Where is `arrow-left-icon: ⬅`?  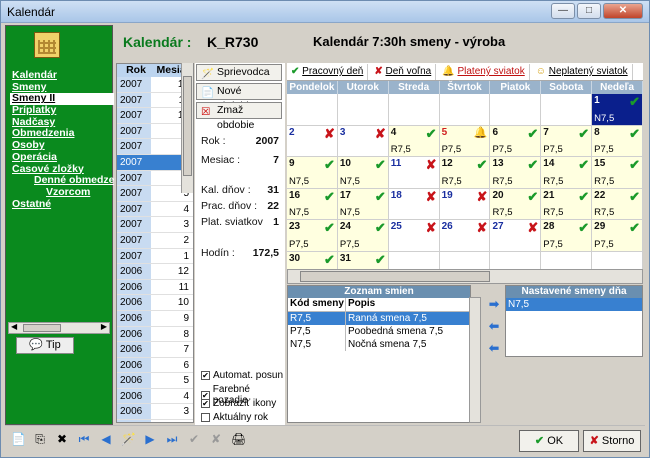 arrow-left-icon: ⬅ is located at coordinates (494, 330).